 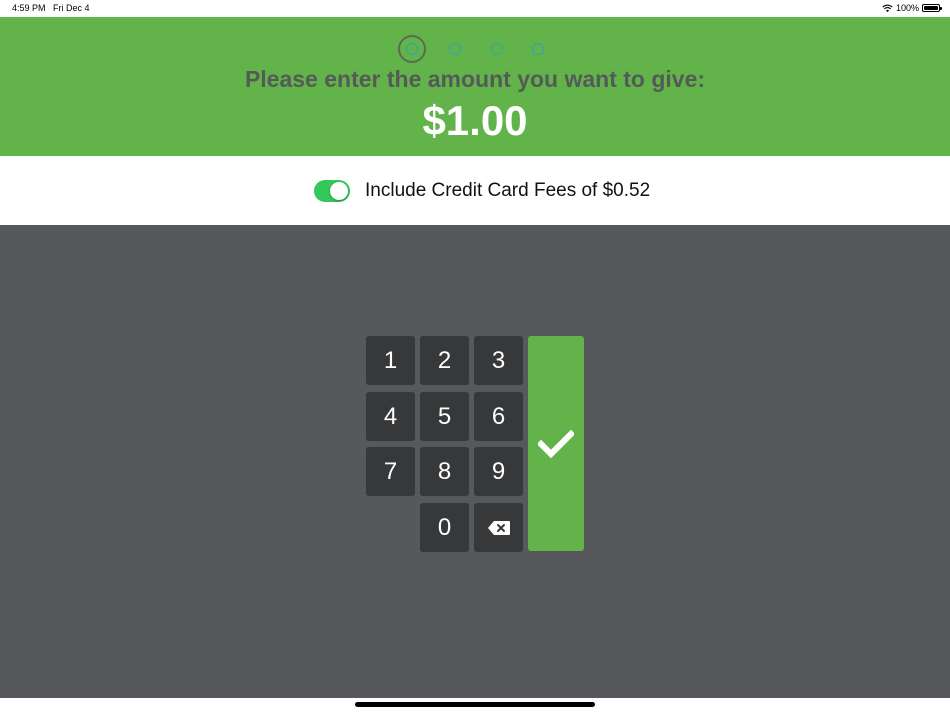 I want to click on key-0: 0, so click(x=444, y=527).